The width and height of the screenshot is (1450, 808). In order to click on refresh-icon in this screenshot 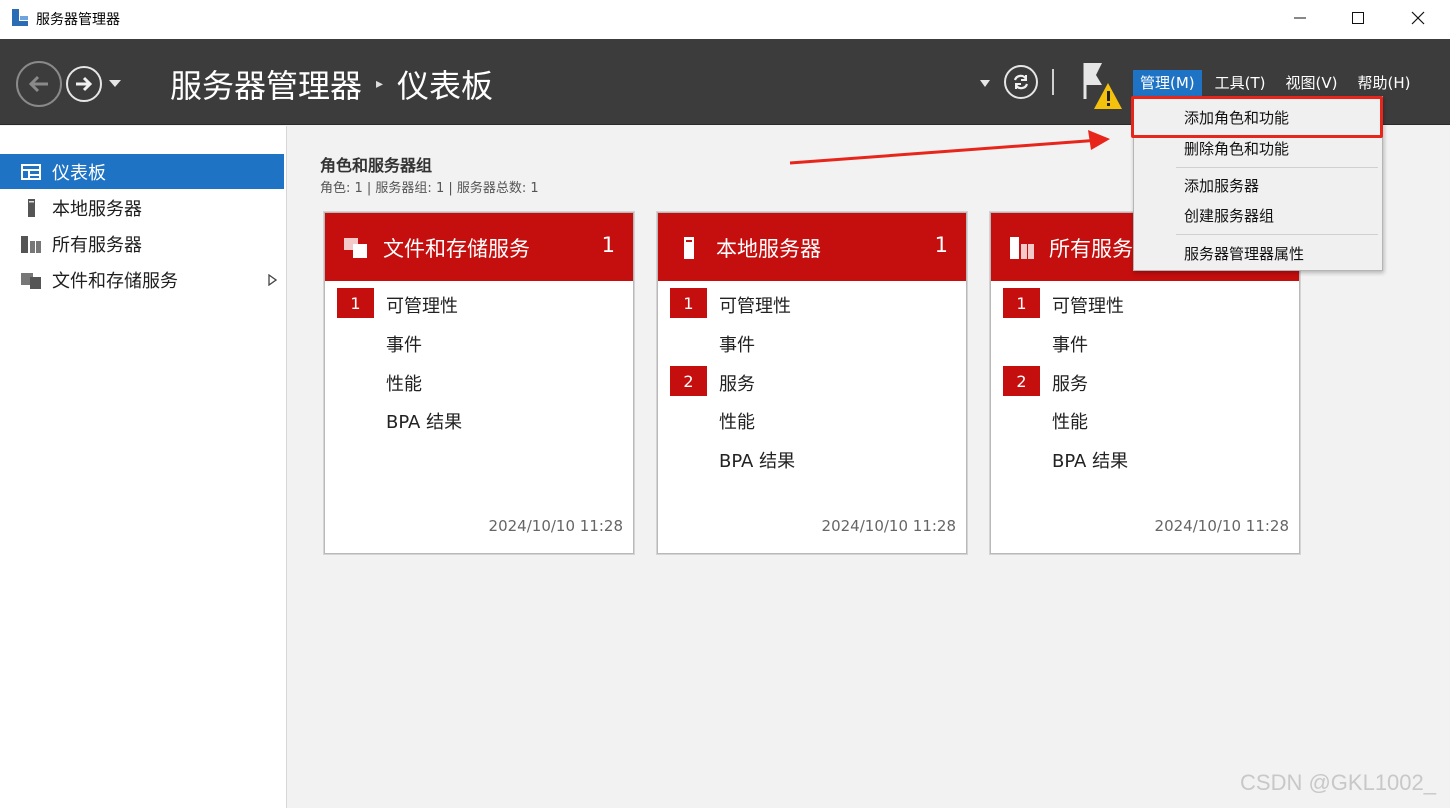, I will do `click(1021, 82)`.